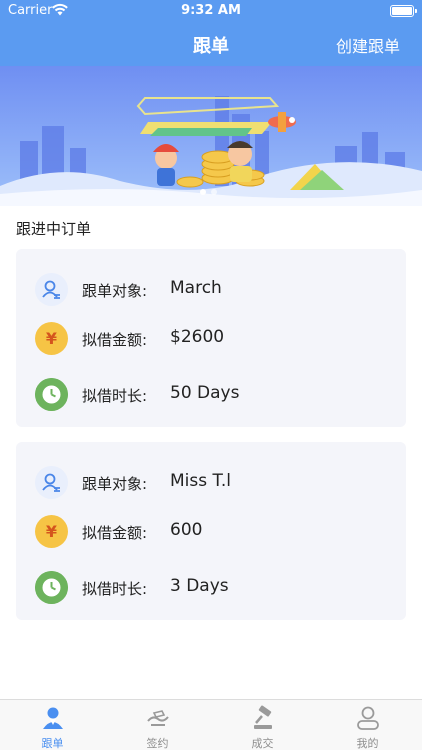  I want to click on tab-sign: 签约, so click(157, 725).